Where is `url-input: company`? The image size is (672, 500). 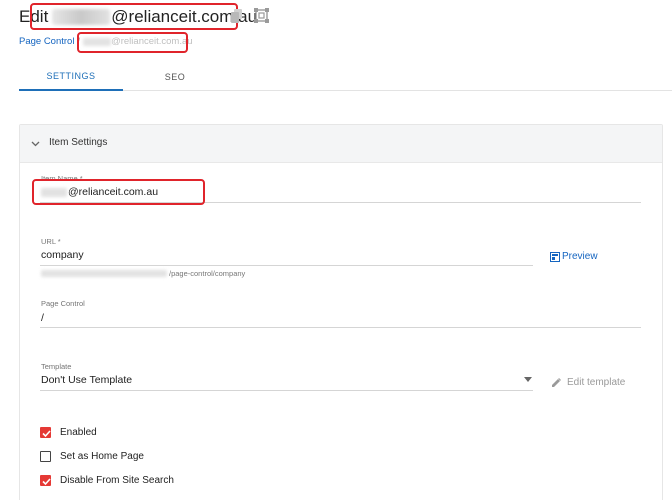 url-input: company is located at coordinates (62, 255).